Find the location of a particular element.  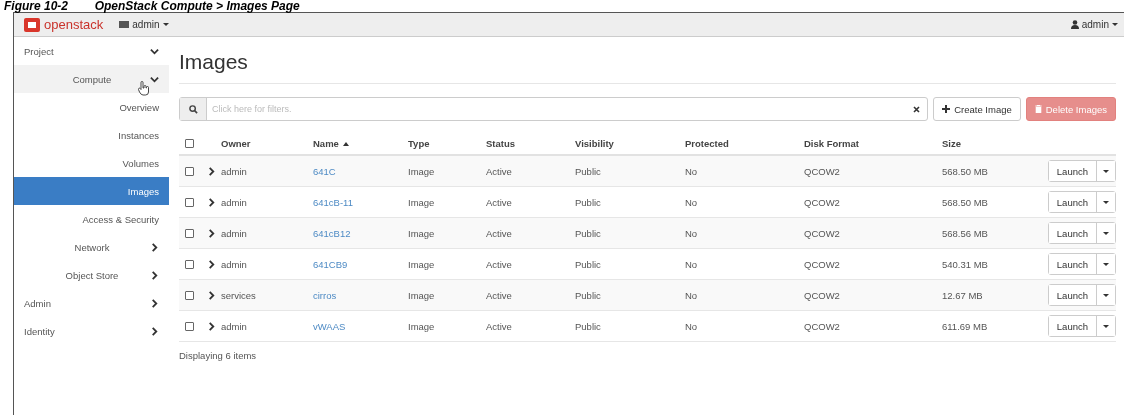

column-header: Disk Format is located at coordinates (873, 143).